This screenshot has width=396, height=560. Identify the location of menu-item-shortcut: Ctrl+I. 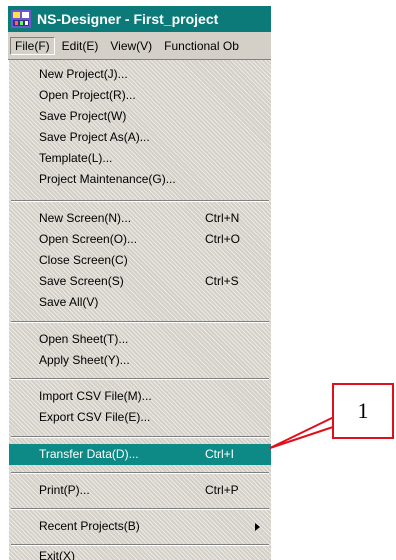
(220, 454).